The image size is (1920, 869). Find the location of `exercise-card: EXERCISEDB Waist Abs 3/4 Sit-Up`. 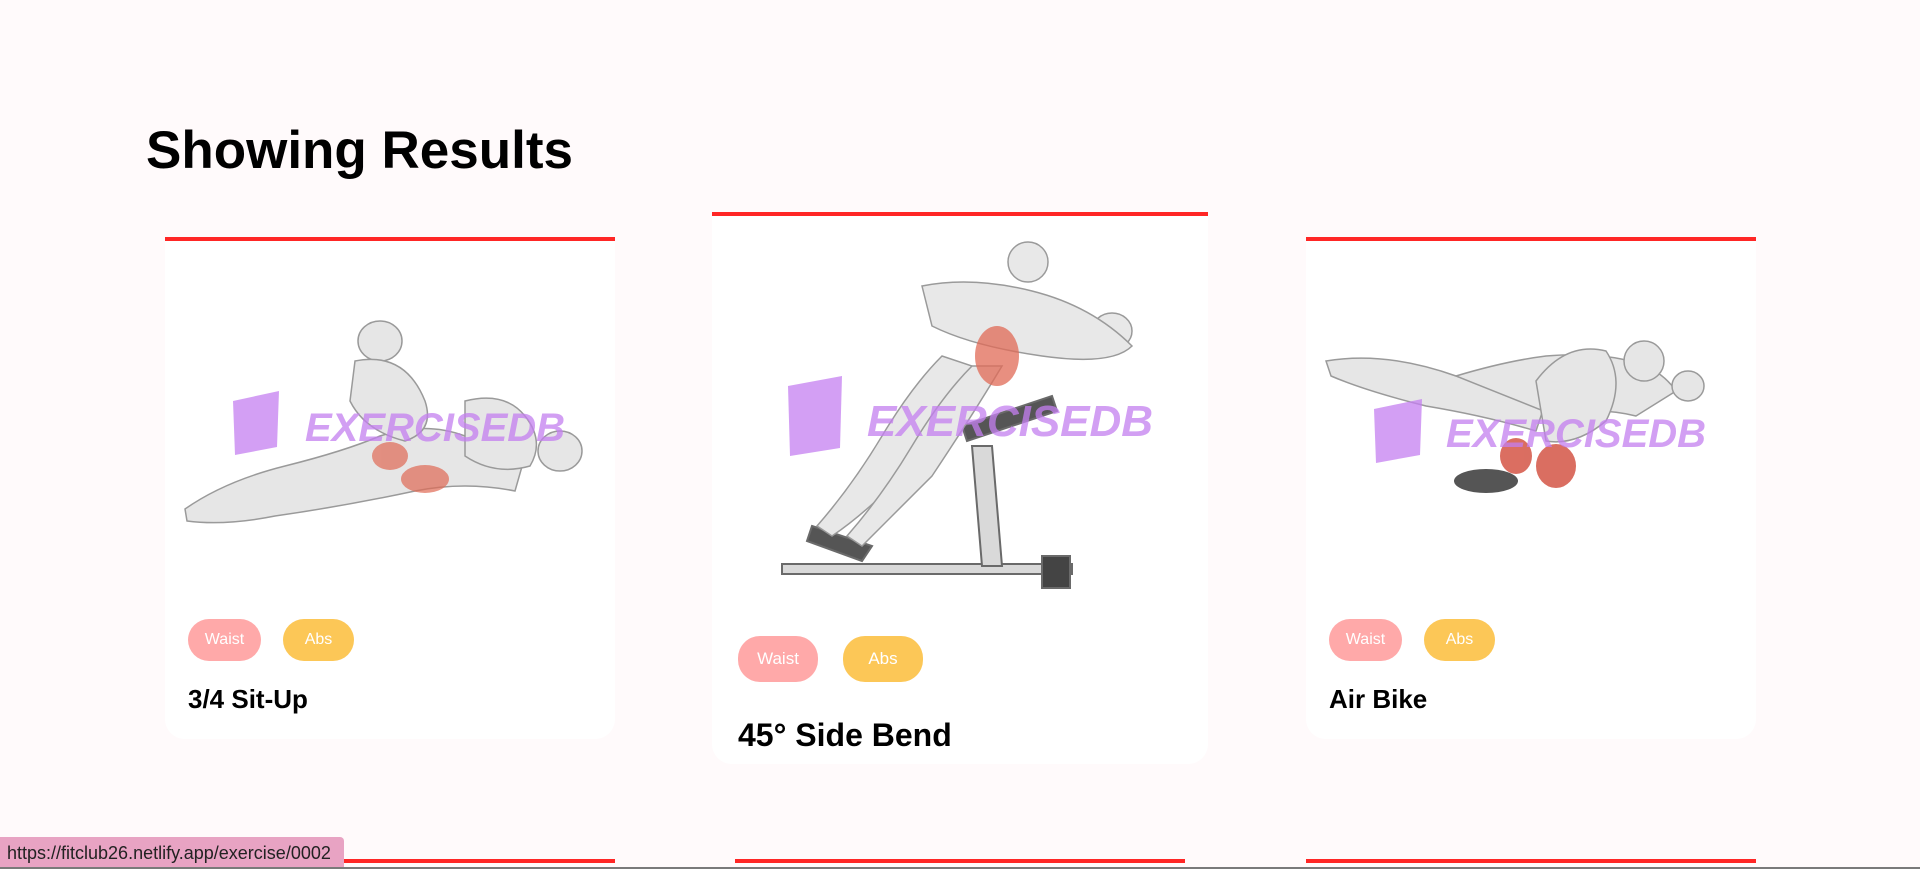

exercise-card: EXERCISEDB Waist Abs 3/4 Sit-Up is located at coordinates (390, 488).